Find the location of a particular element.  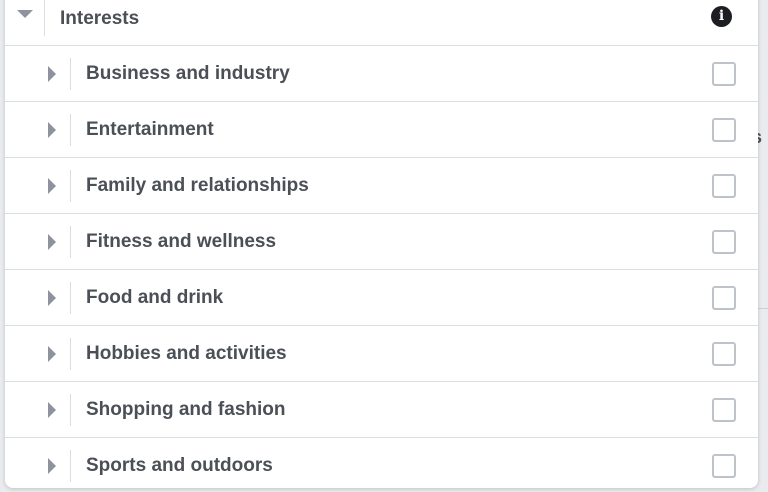

category-label: Food and drink is located at coordinates (155, 297).